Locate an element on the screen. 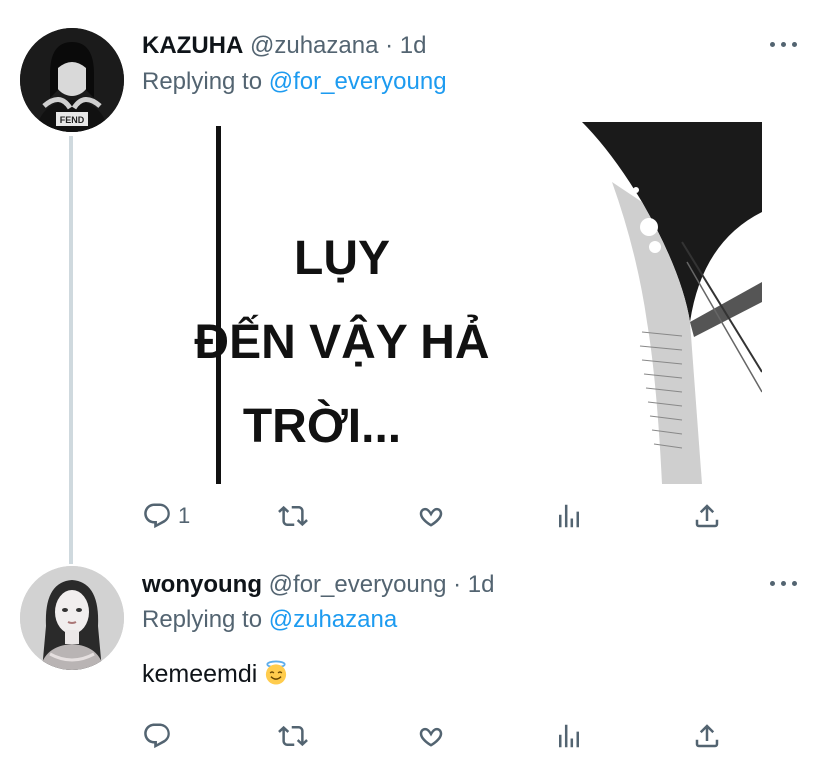  tweet-header: KAZUHA @zuhazana · 1d is located at coordinates (284, 46).